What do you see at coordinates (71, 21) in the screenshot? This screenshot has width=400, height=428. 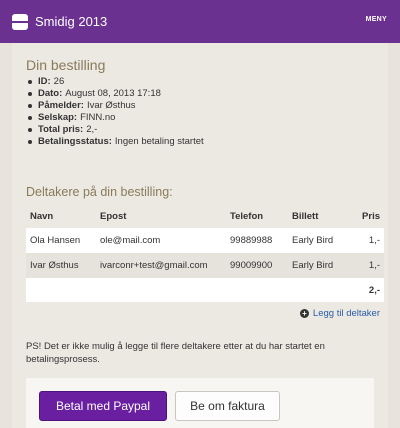 I see `app-title: Smidig 2013` at bounding box center [71, 21].